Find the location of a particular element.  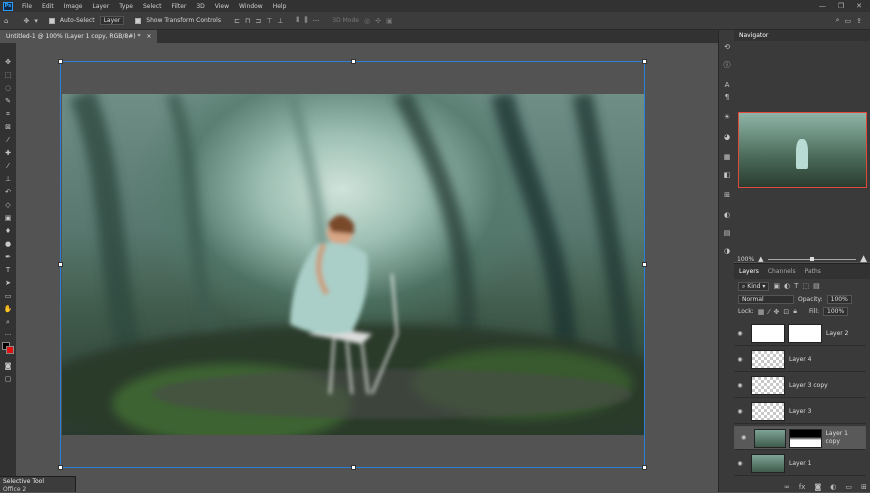

filter-smart-icon: ▤ is located at coordinates (816, 286).